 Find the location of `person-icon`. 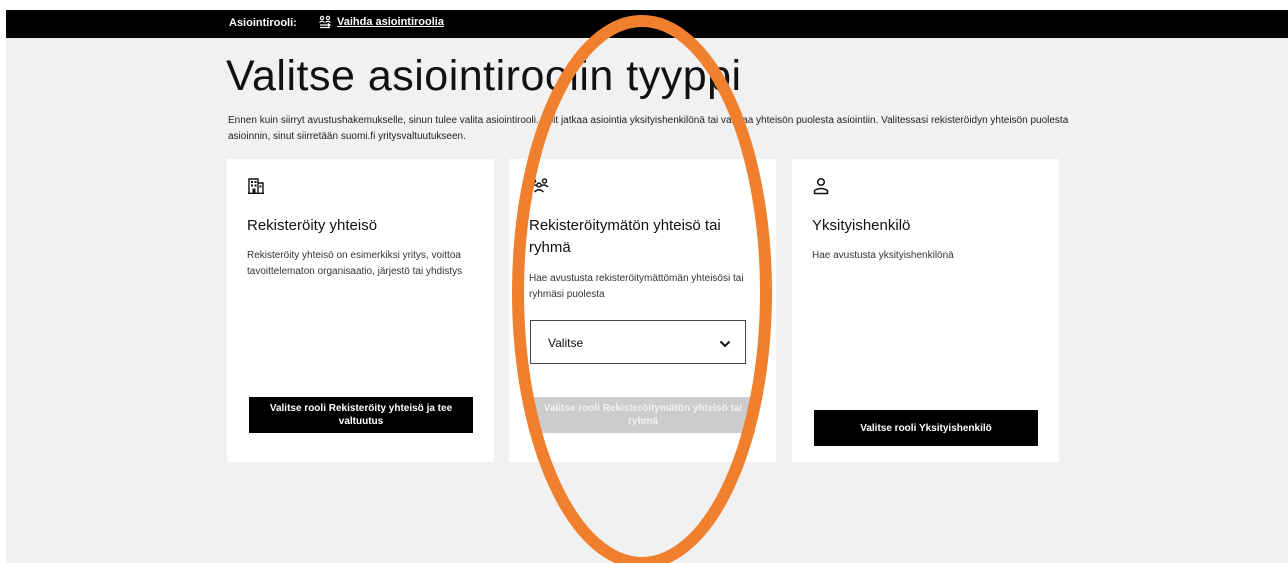

person-icon is located at coordinates (821, 188).